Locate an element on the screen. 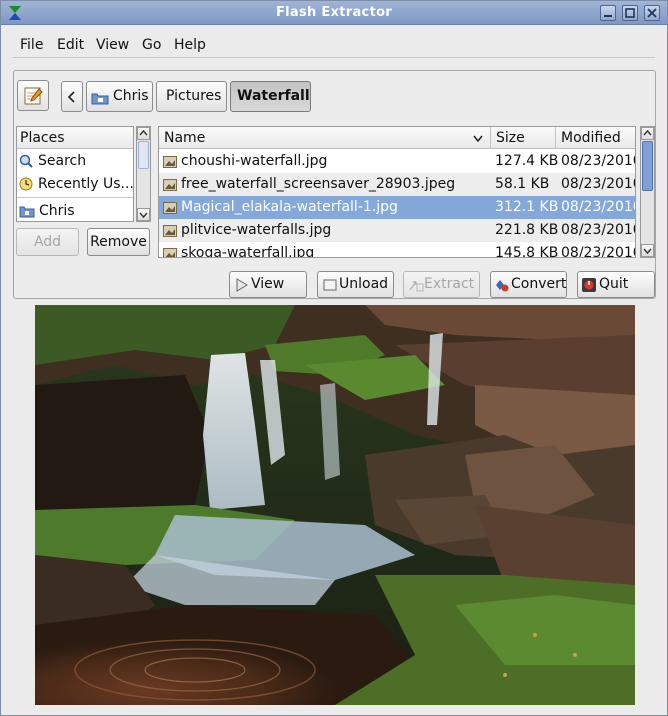  file-list-scrollbar is located at coordinates (647, 192).